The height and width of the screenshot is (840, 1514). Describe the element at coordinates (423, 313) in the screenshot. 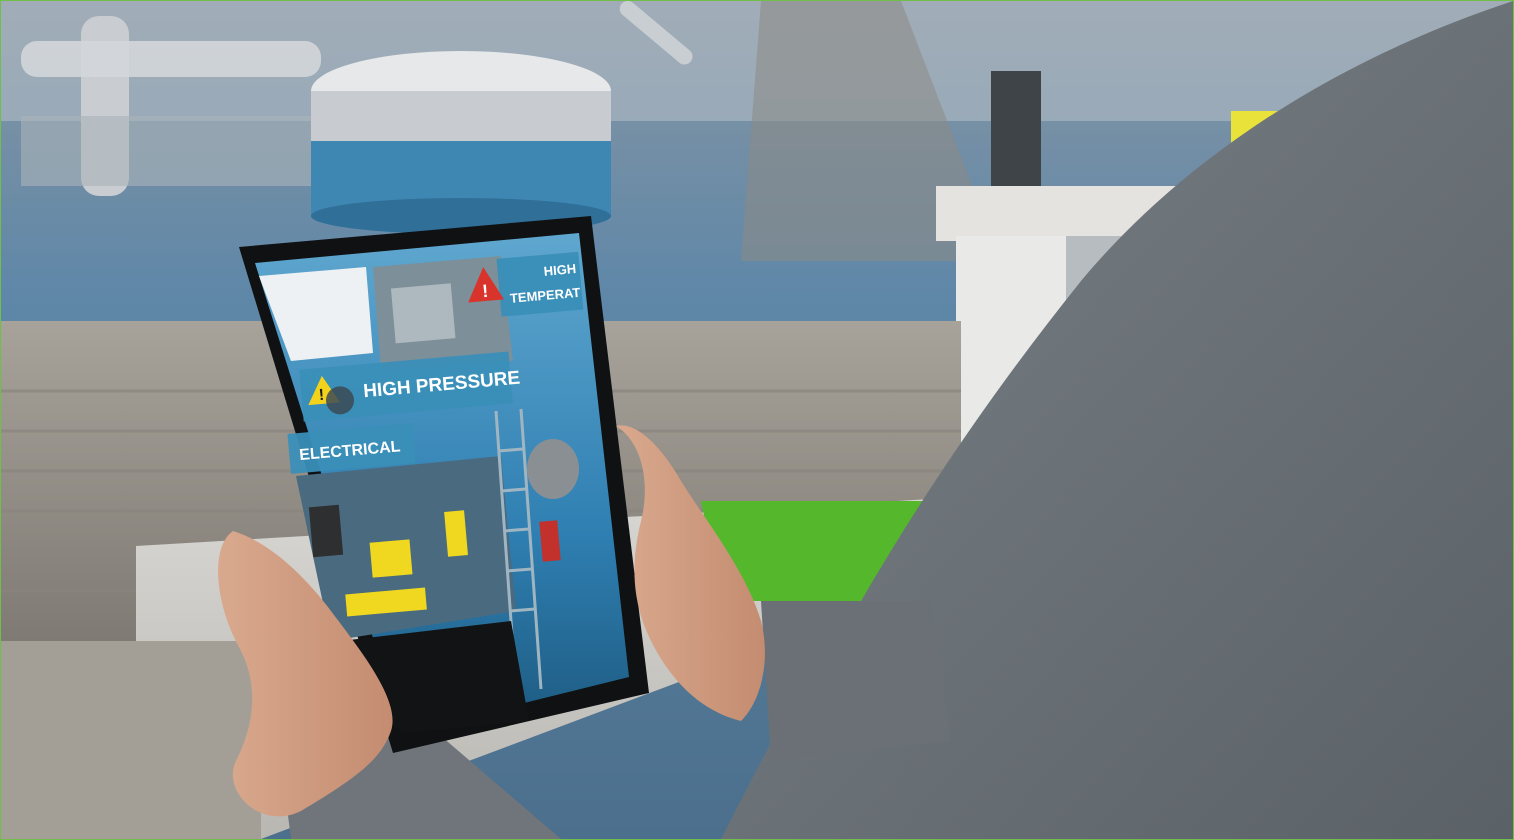

I see `camera-view-valve` at that location.